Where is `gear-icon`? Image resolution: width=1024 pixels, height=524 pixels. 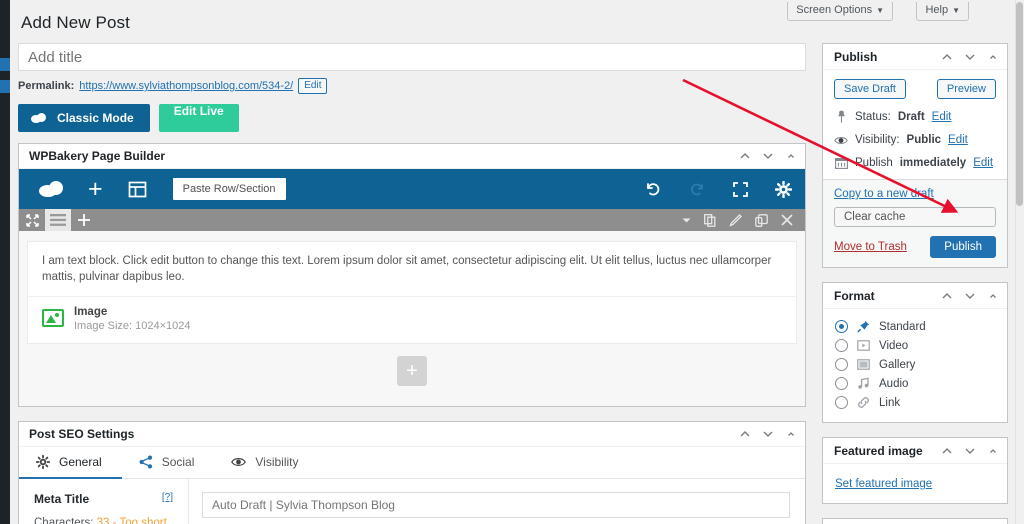
gear-icon is located at coordinates (43, 462).